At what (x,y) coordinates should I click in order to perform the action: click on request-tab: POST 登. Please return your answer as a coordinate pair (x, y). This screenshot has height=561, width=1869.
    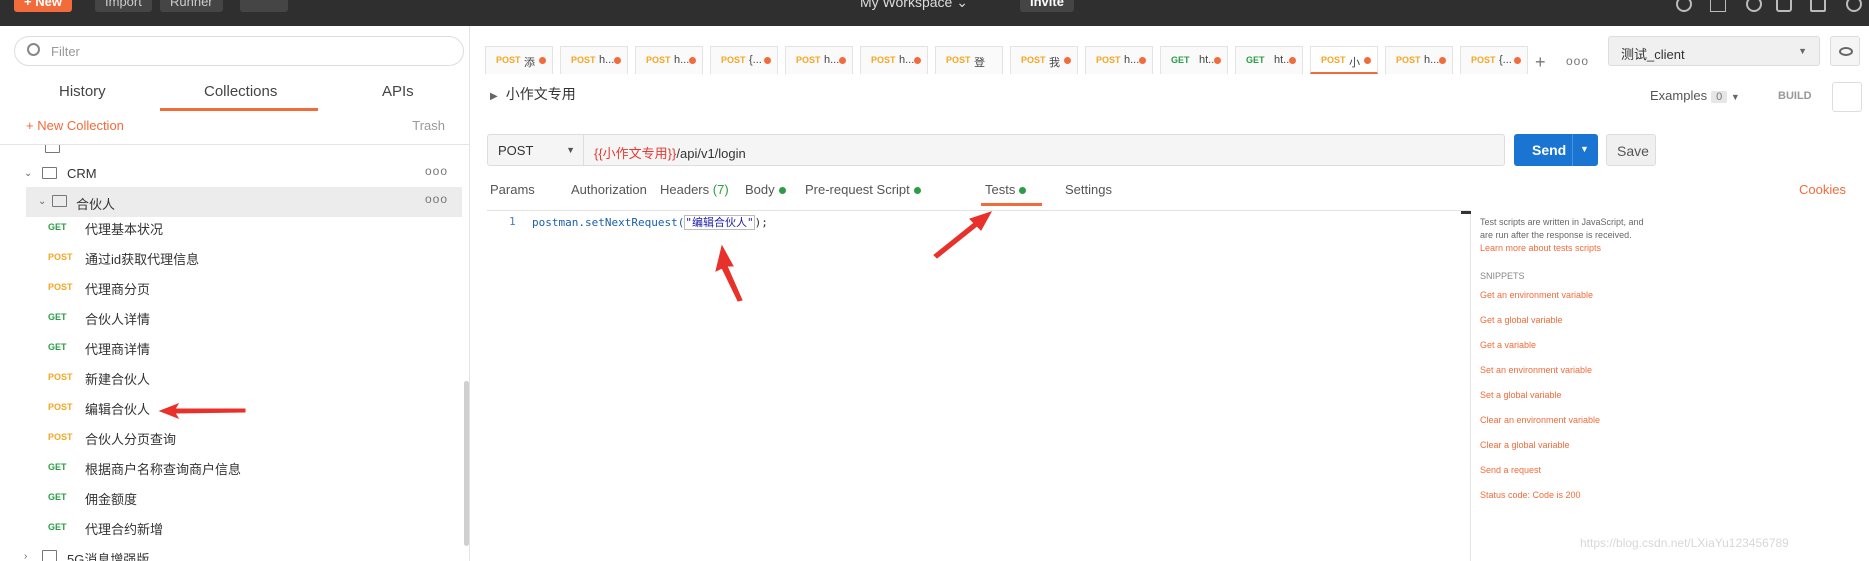
    Looking at the image, I should click on (969, 60).